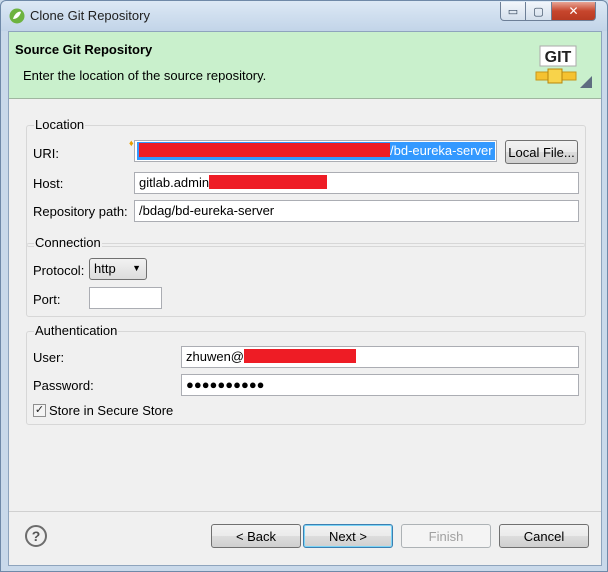 This screenshot has height=572, width=608. What do you see at coordinates (380, 385) in the screenshot?
I see `password-input: ●●●●●●●●●●` at bounding box center [380, 385].